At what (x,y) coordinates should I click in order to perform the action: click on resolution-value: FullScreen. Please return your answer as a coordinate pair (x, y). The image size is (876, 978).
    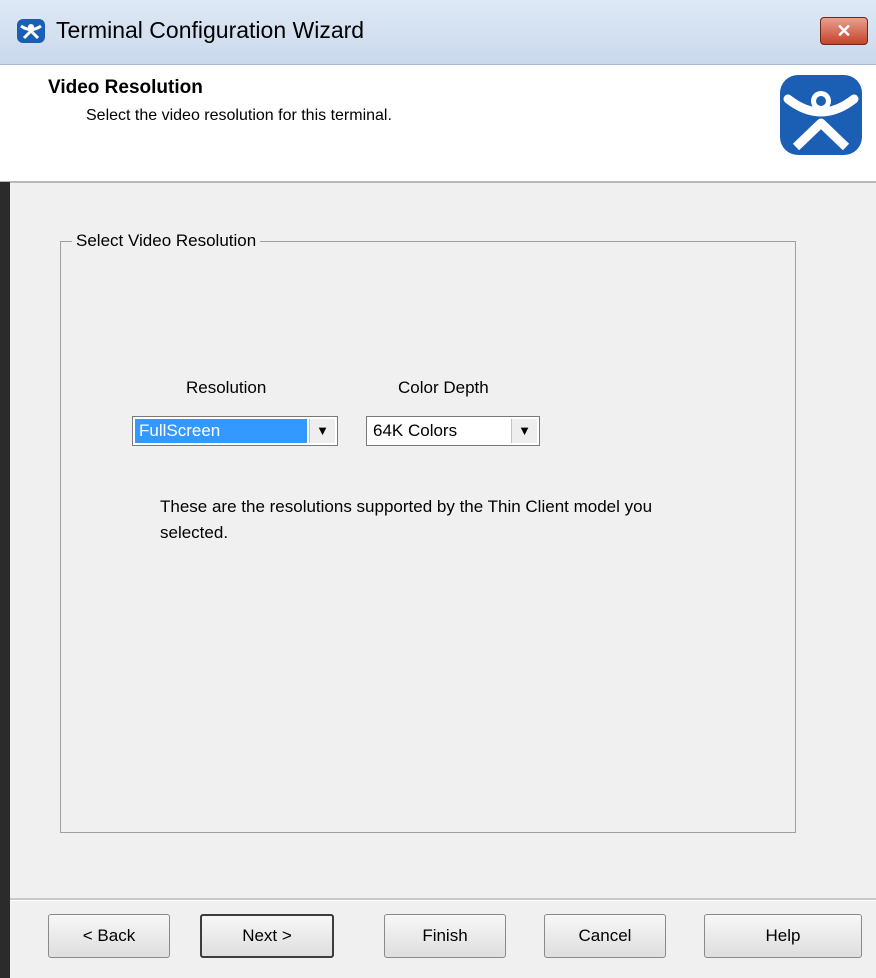
    Looking at the image, I should click on (221, 431).